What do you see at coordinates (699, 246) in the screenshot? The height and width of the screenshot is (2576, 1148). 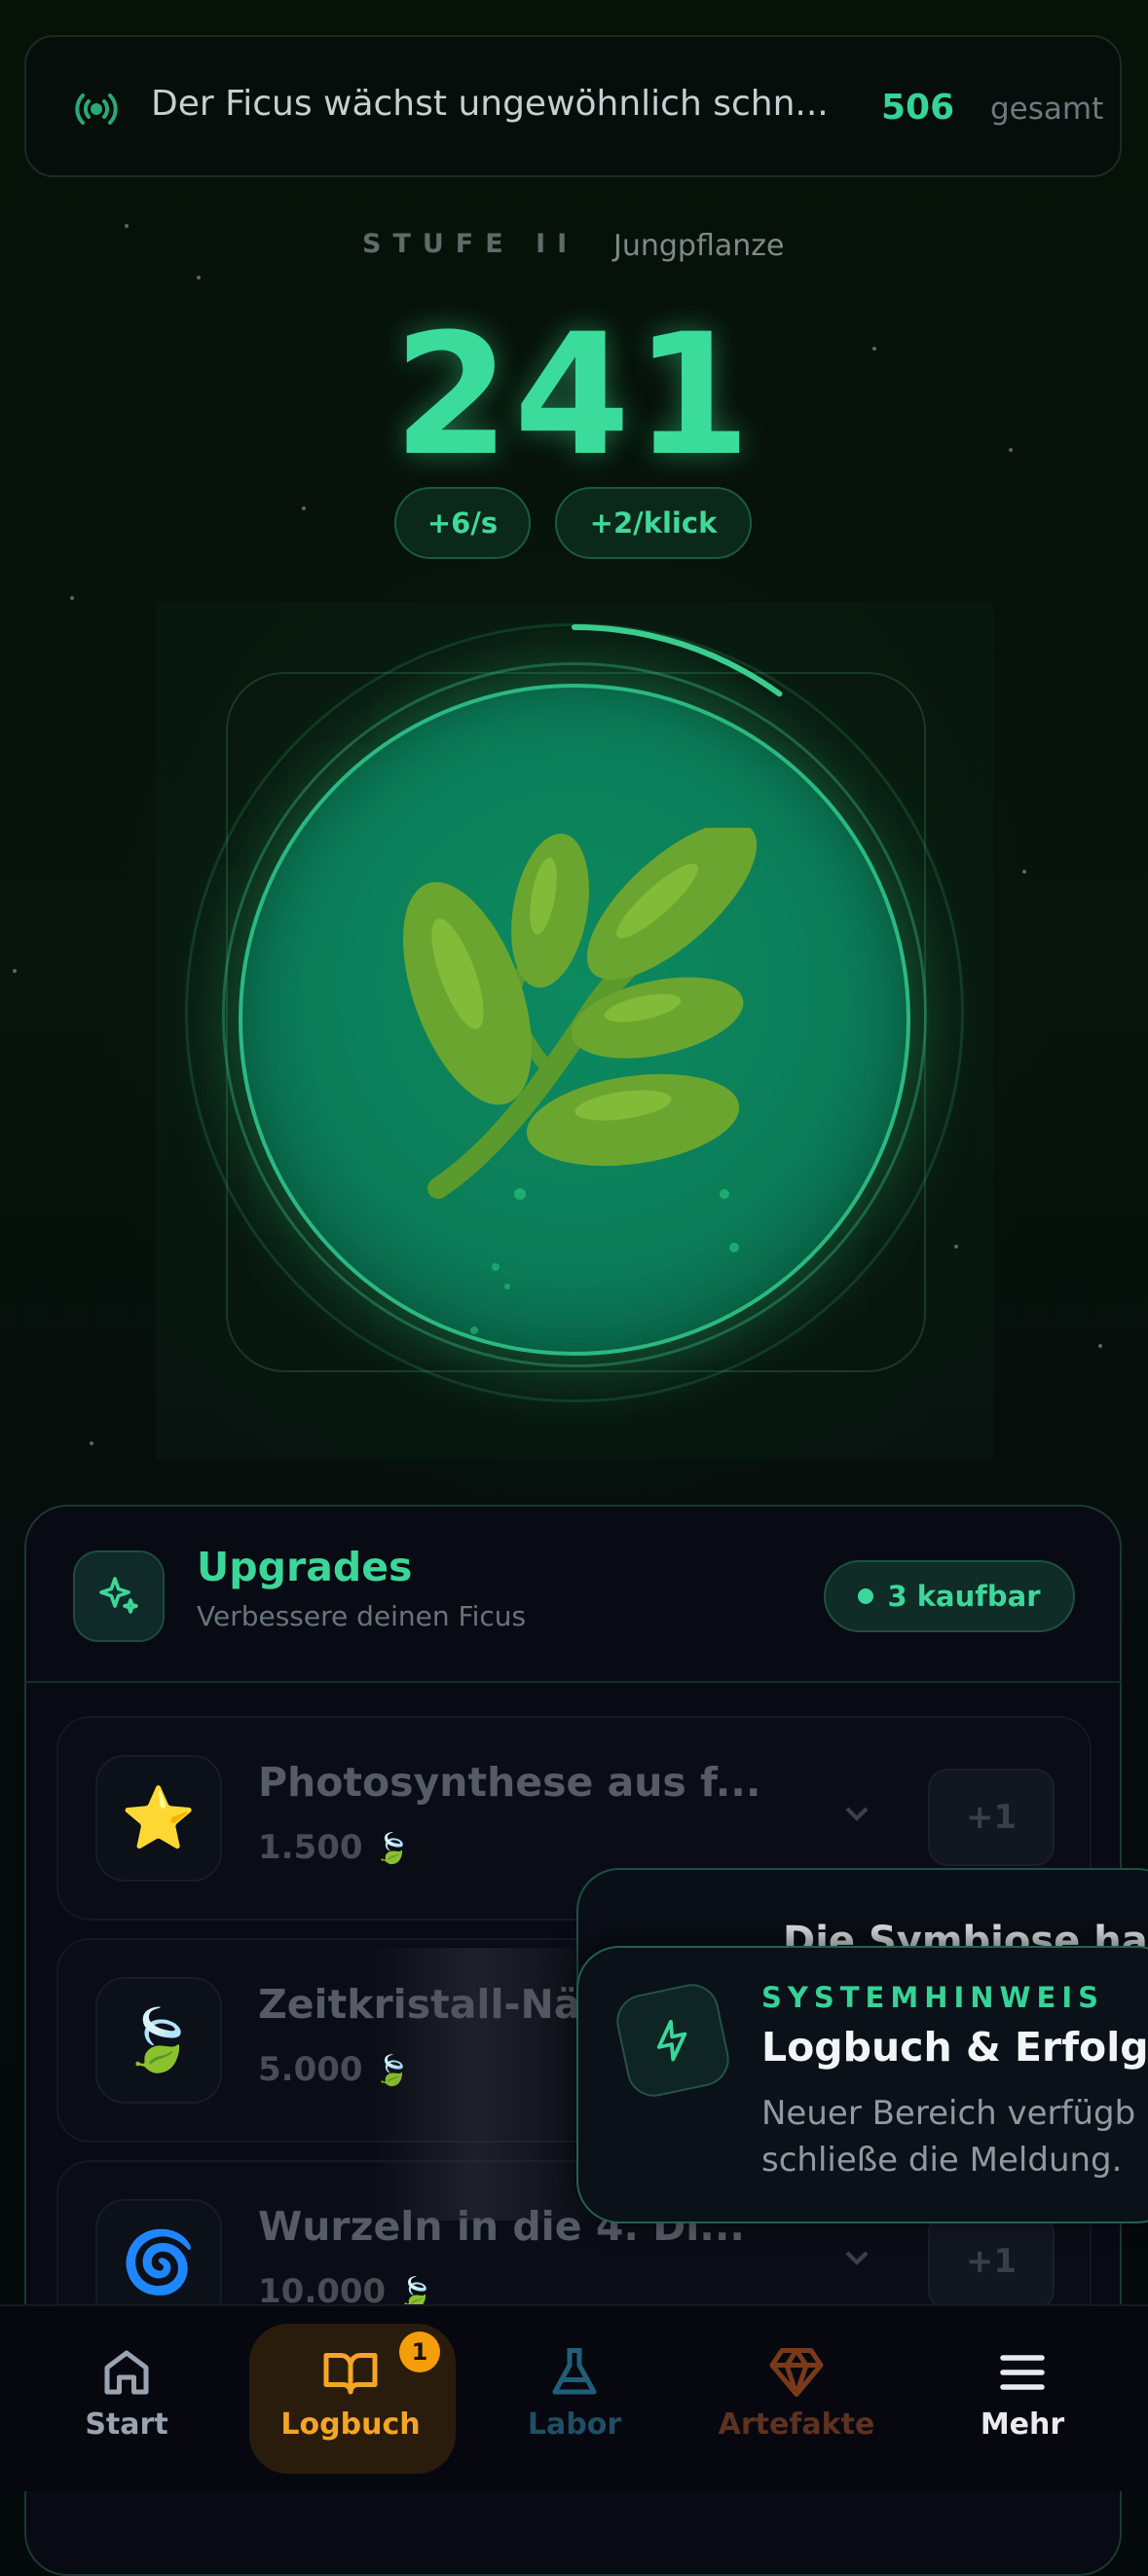 I see `stage-name: Jungpflanze` at bounding box center [699, 246].